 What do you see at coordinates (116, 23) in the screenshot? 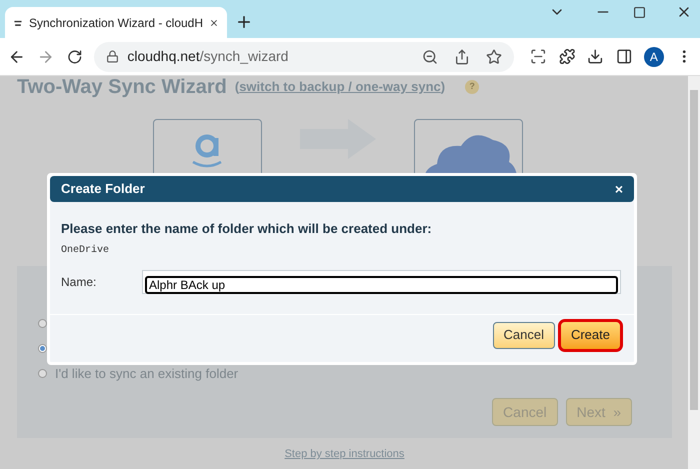
I see `tab-title: Synchronization Wizard - cloudH` at bounding box center [116, 23].